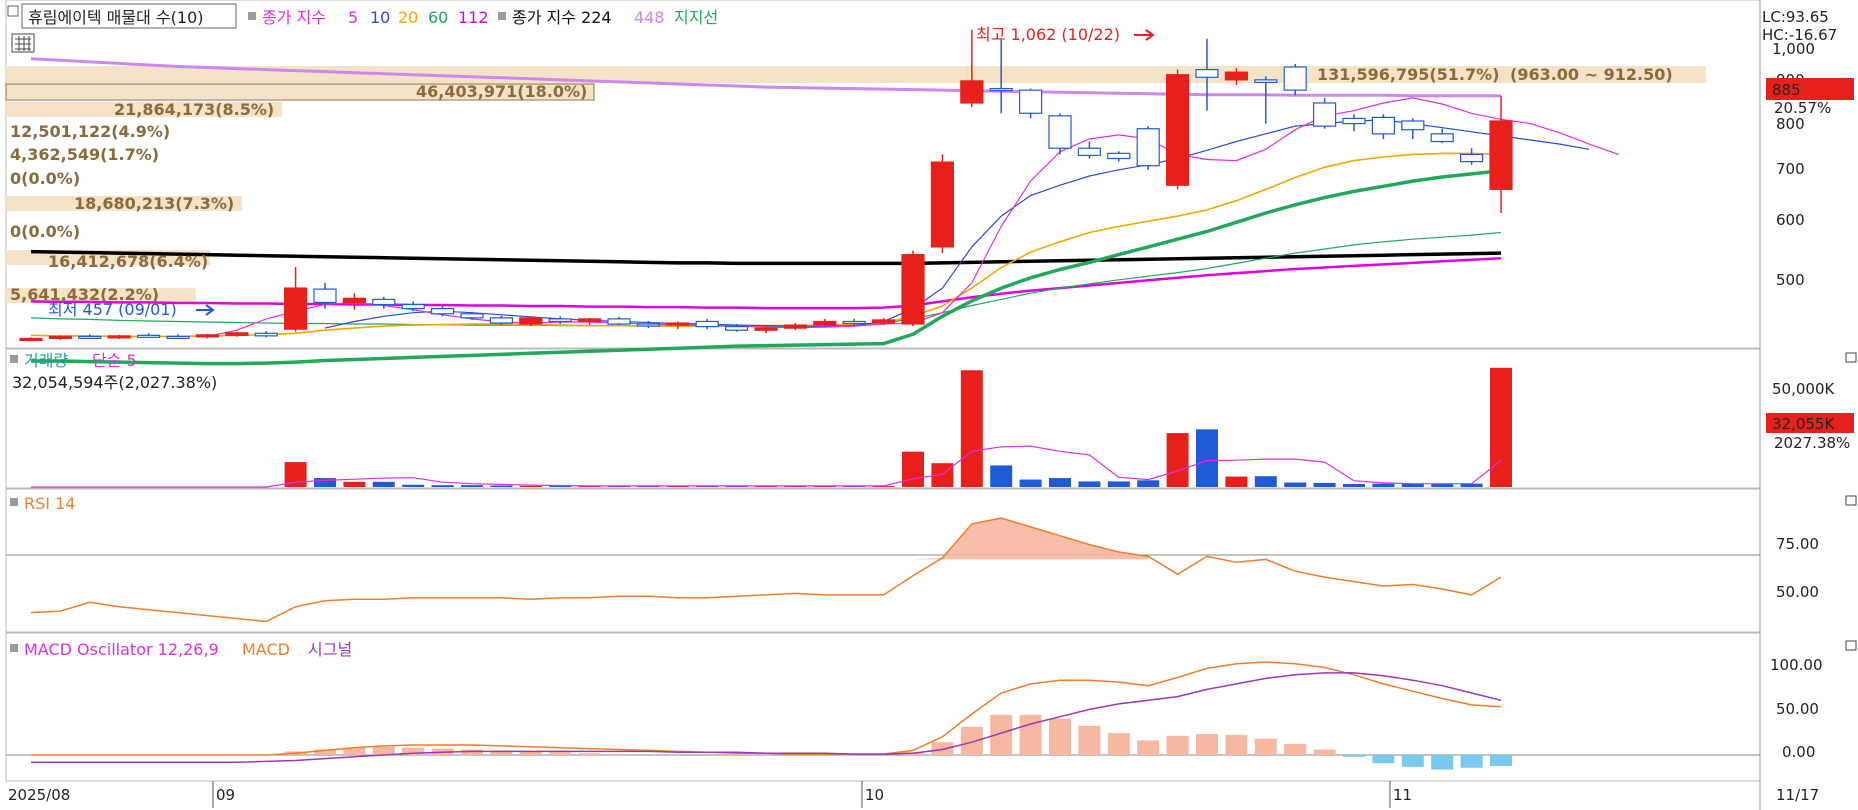  I want to click on x-label-sep: 09, so click(225, 795).